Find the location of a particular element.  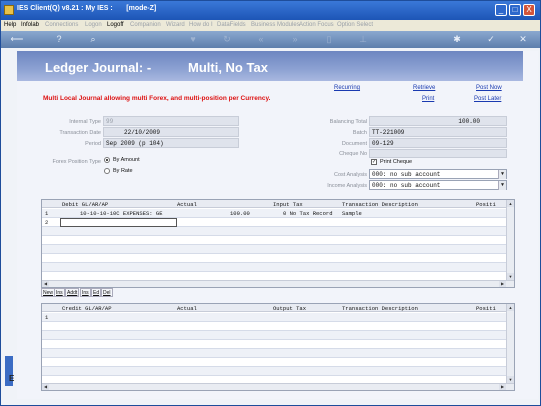

transaction-date-field: 22/10/2009 is located at coordinates (171, 132).